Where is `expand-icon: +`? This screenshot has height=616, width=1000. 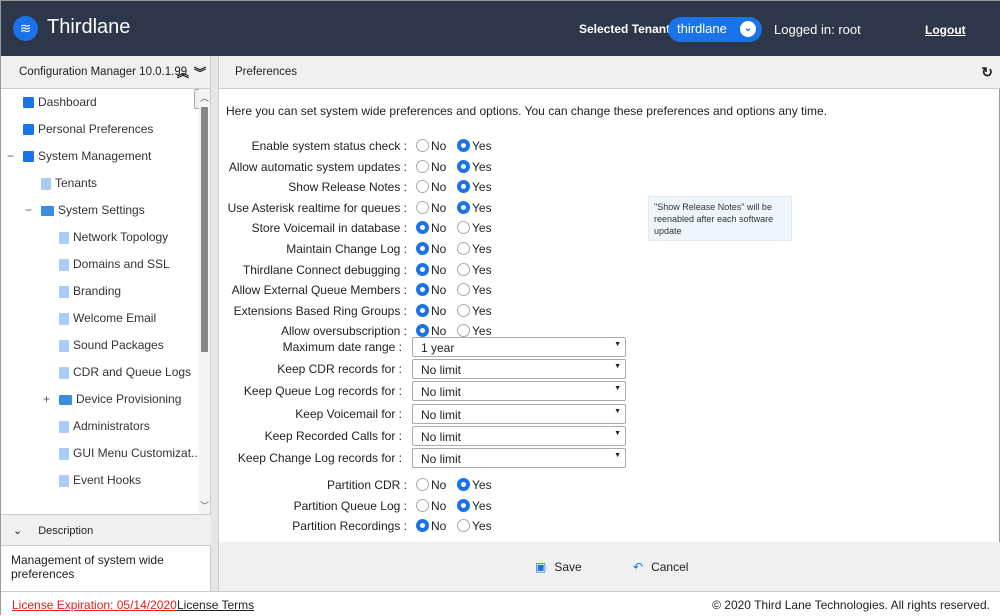
expand-icon: + is located at coordinates (48, 399).